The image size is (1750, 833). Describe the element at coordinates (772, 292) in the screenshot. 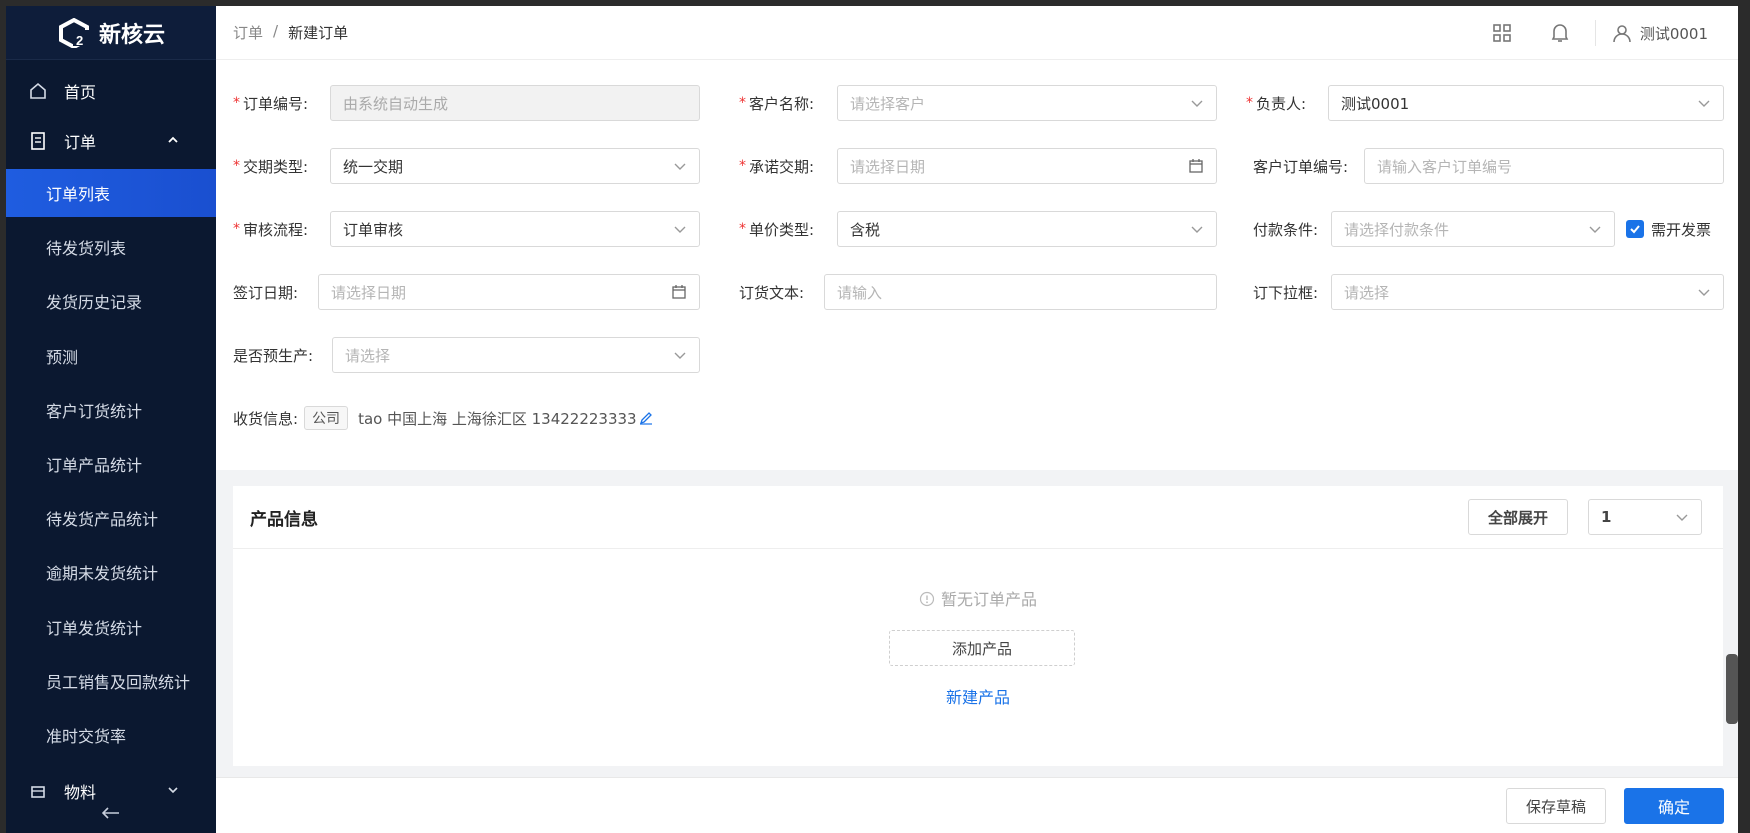

I see `order-text-field: 订货文本:` at that location.